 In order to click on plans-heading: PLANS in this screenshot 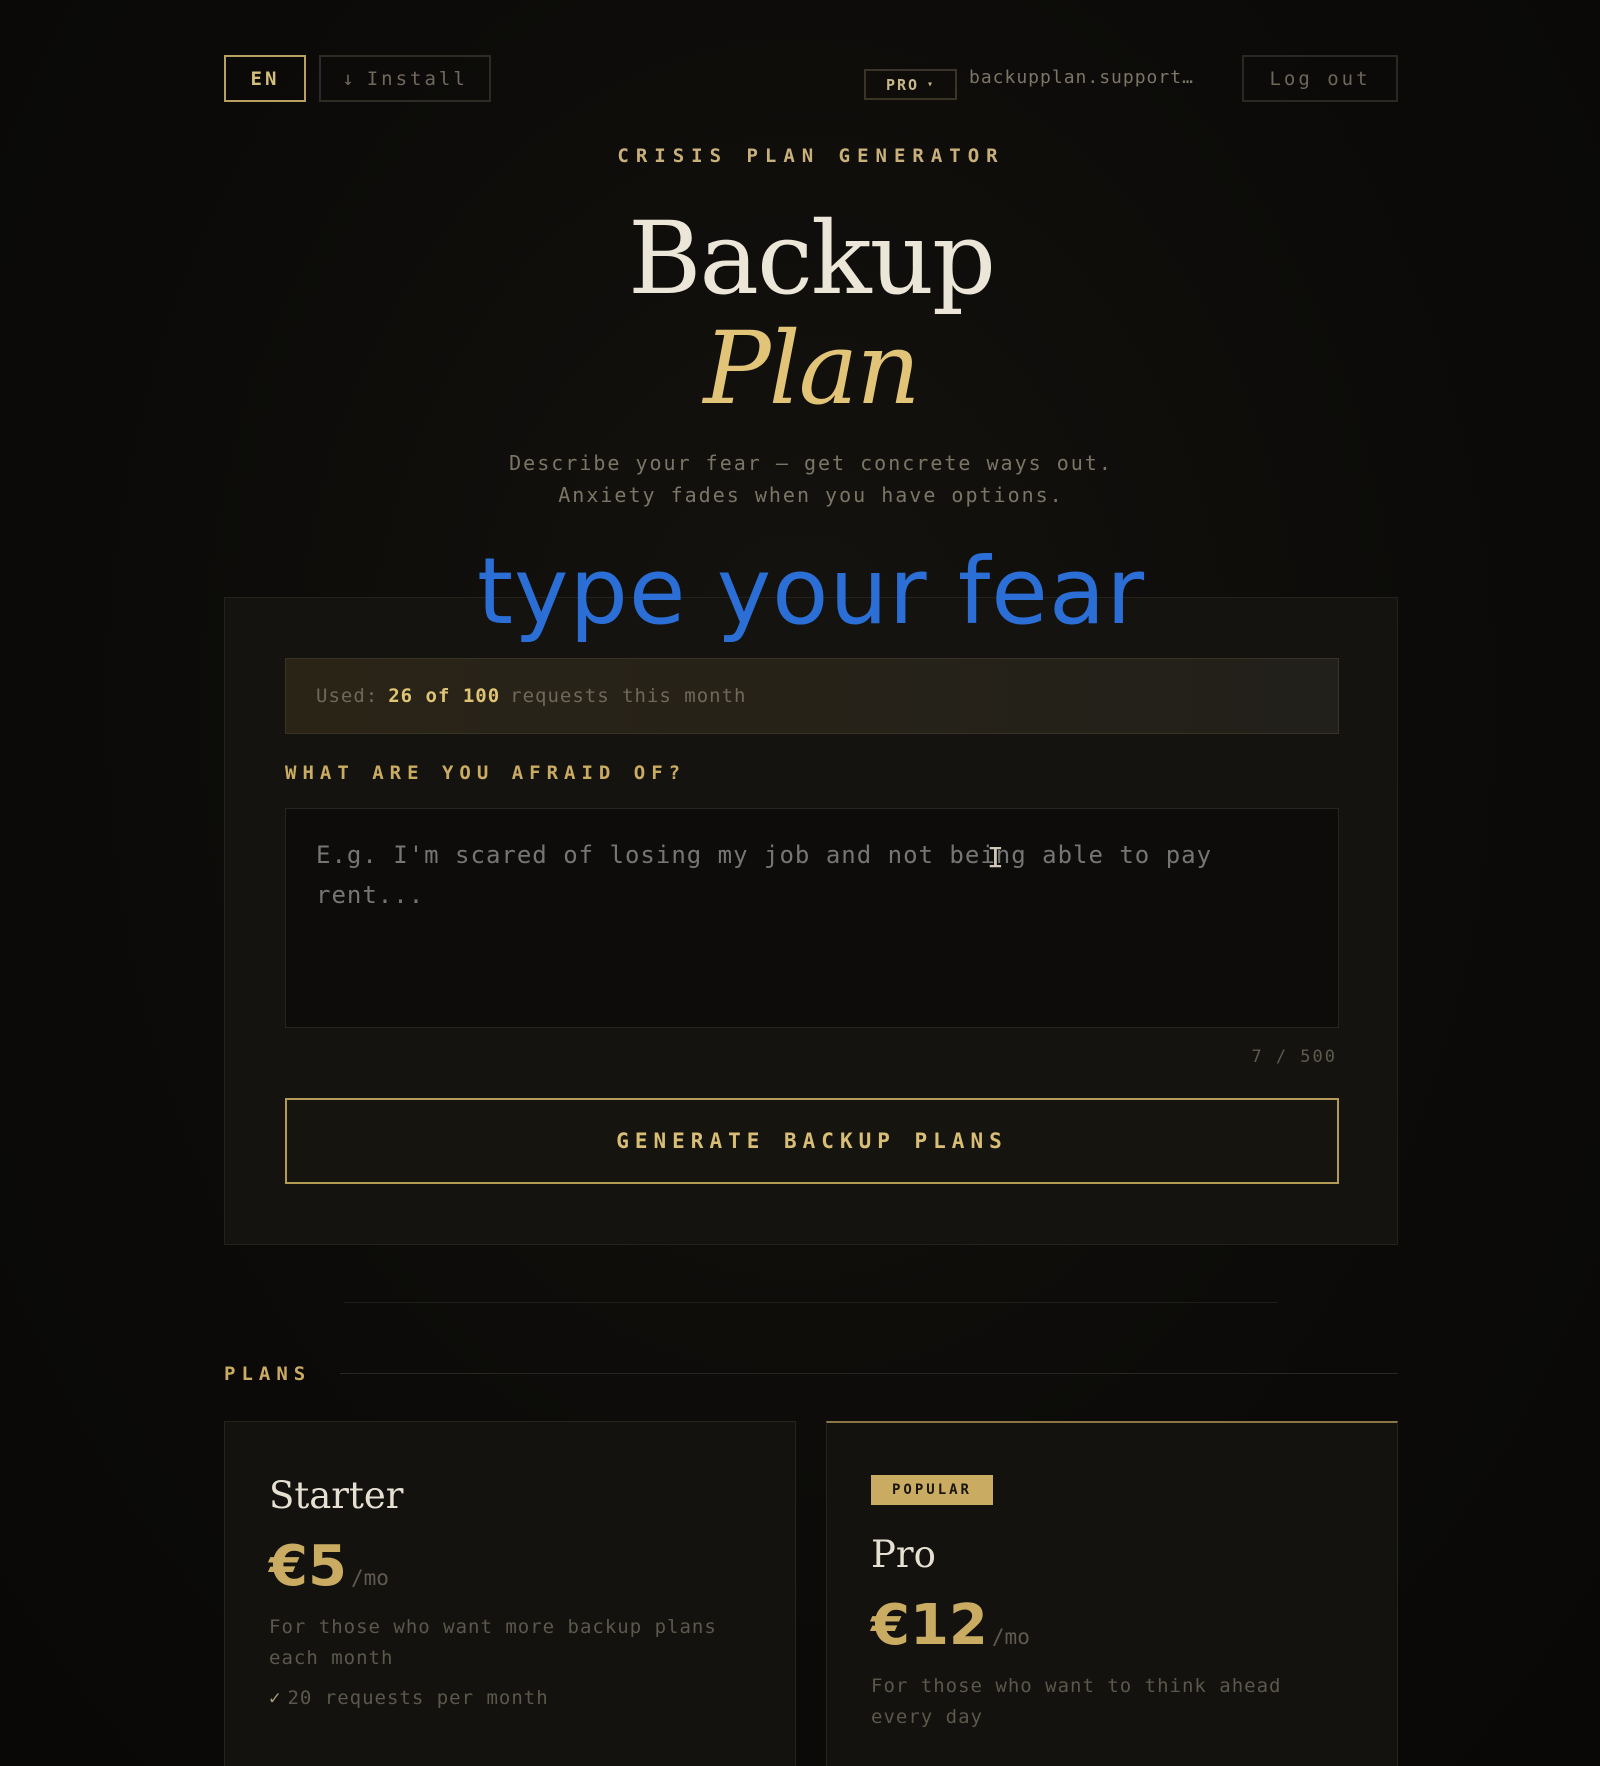, I will do `click(268, 1374)`.